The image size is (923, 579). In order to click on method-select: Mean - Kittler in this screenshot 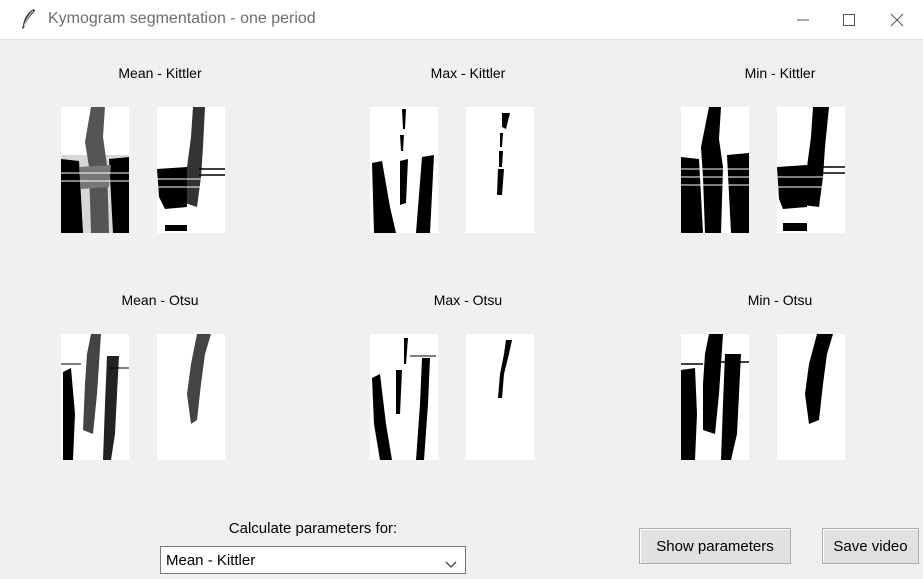, I will do `click(313, 560)`.